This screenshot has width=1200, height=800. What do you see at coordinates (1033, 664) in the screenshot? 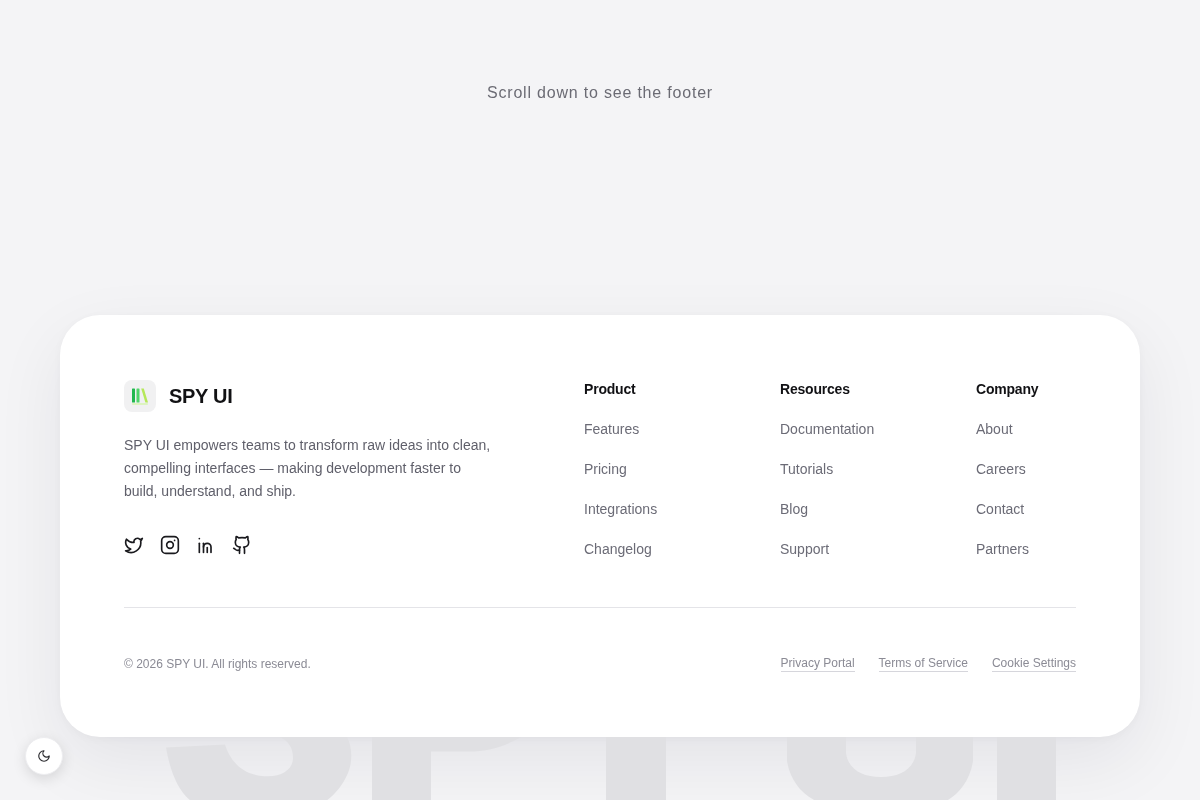
I see `legal-link: Cookie Settings` at bounding box center [1033, 664].